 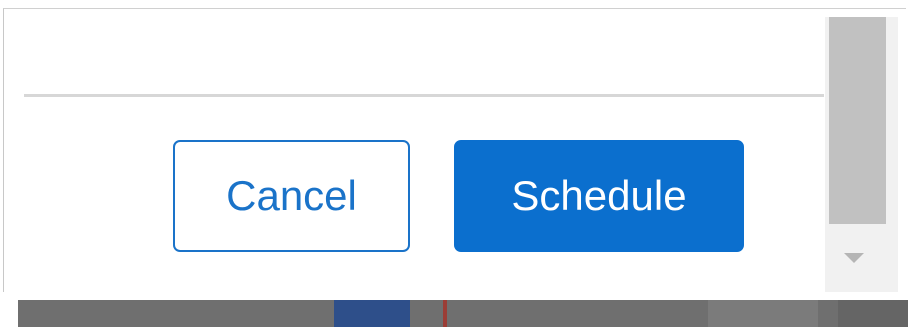 What do you see at coordinates (599, 196) in the screenshot?
I see `schedule-button: Schedule` at bounding box center [599, 196].